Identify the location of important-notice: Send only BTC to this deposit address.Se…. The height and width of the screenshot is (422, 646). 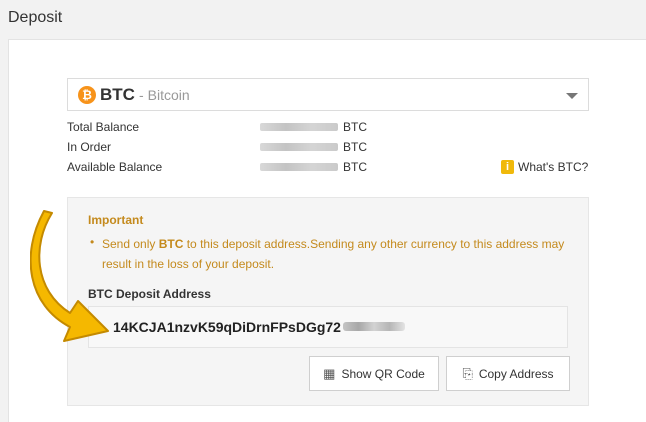
(337, 254).